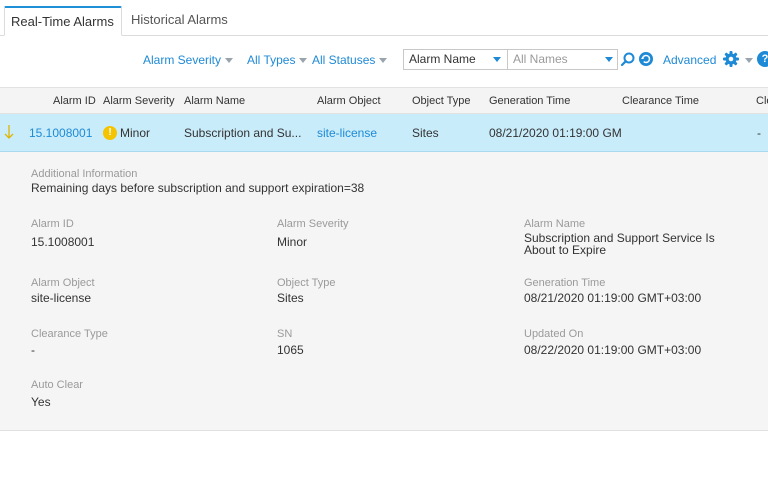 The width and height of the screenshot is (768, 496). What do you see at coordinates (565, 283) in the screenshot?
I see `detail-label-generation-time: Generation Time` at bounding box center [565, 283].